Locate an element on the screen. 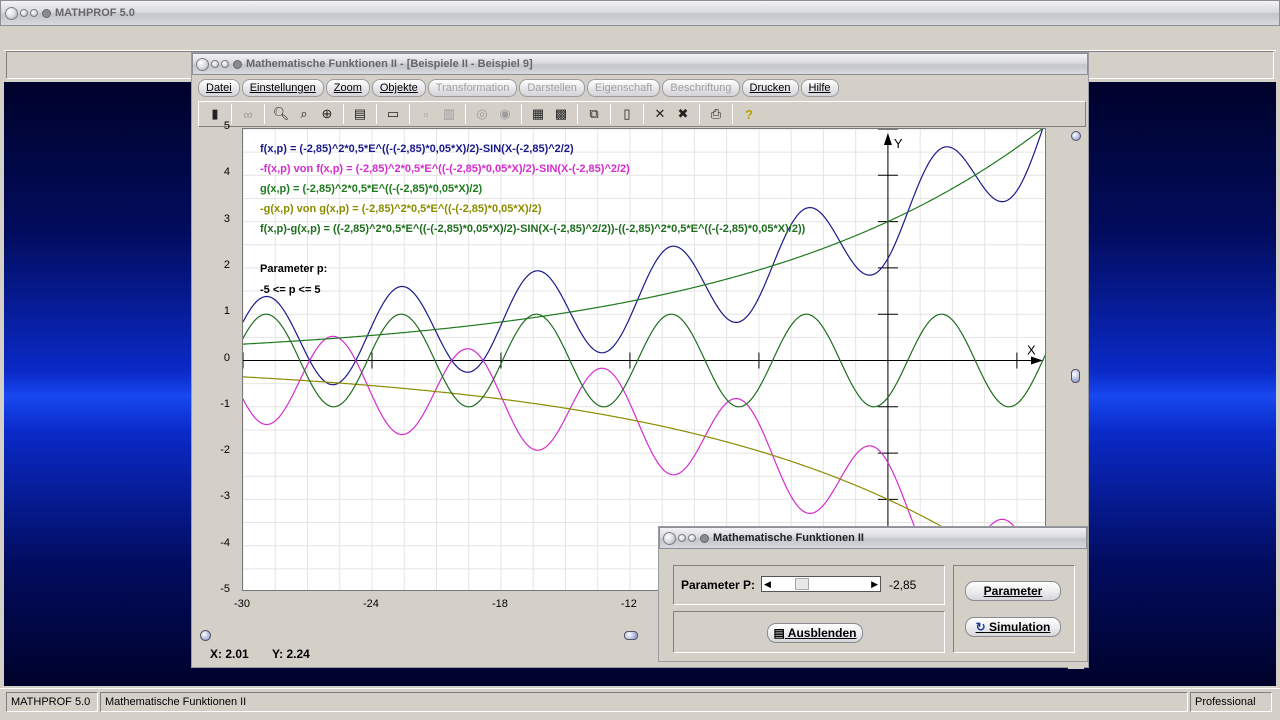 The height and width of the screenshot is (720, 1280). properties-icon: ▤ is located at coordinates (360, 114).